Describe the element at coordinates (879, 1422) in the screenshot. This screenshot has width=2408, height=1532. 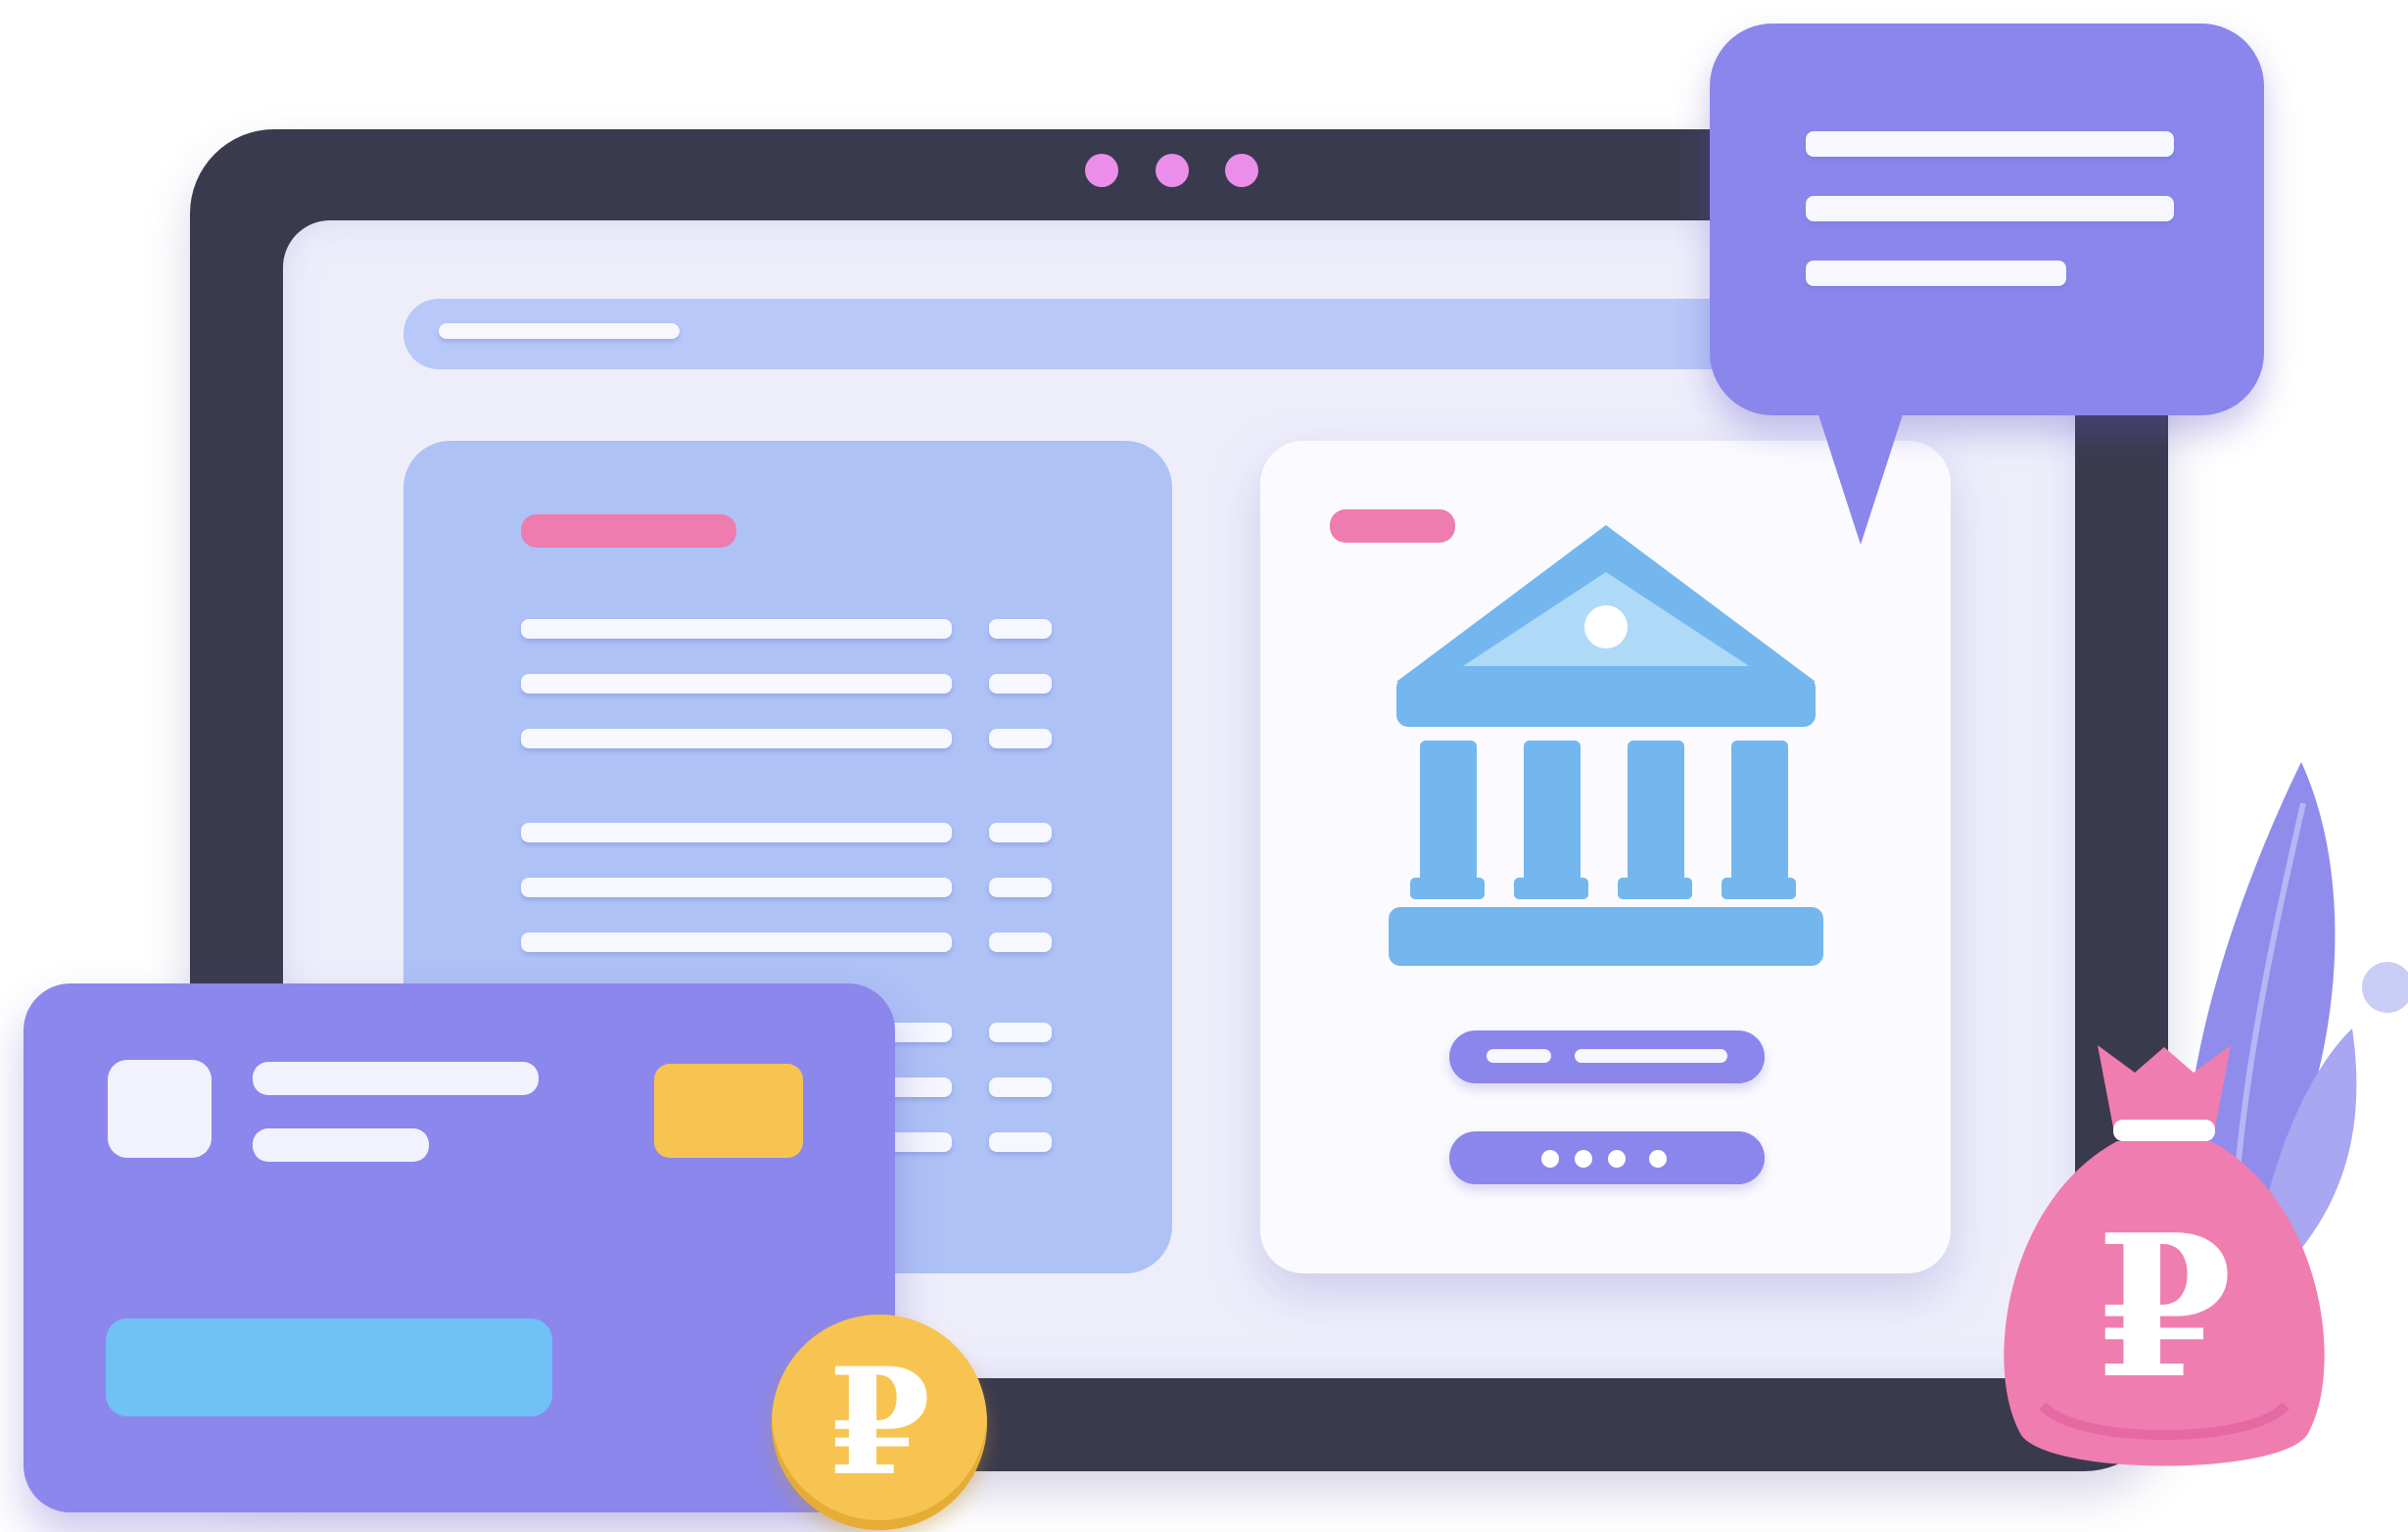
I see `ruble-coin-symbol: ₽` at that location.